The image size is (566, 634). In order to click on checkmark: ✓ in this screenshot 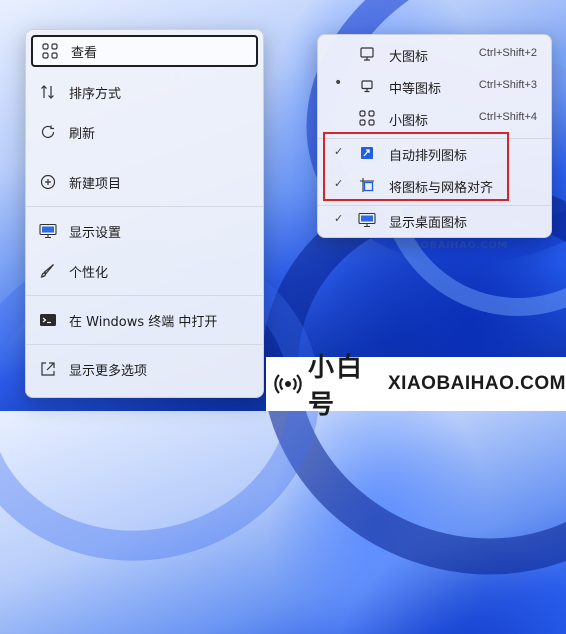, I will do `click(339, 218)`.